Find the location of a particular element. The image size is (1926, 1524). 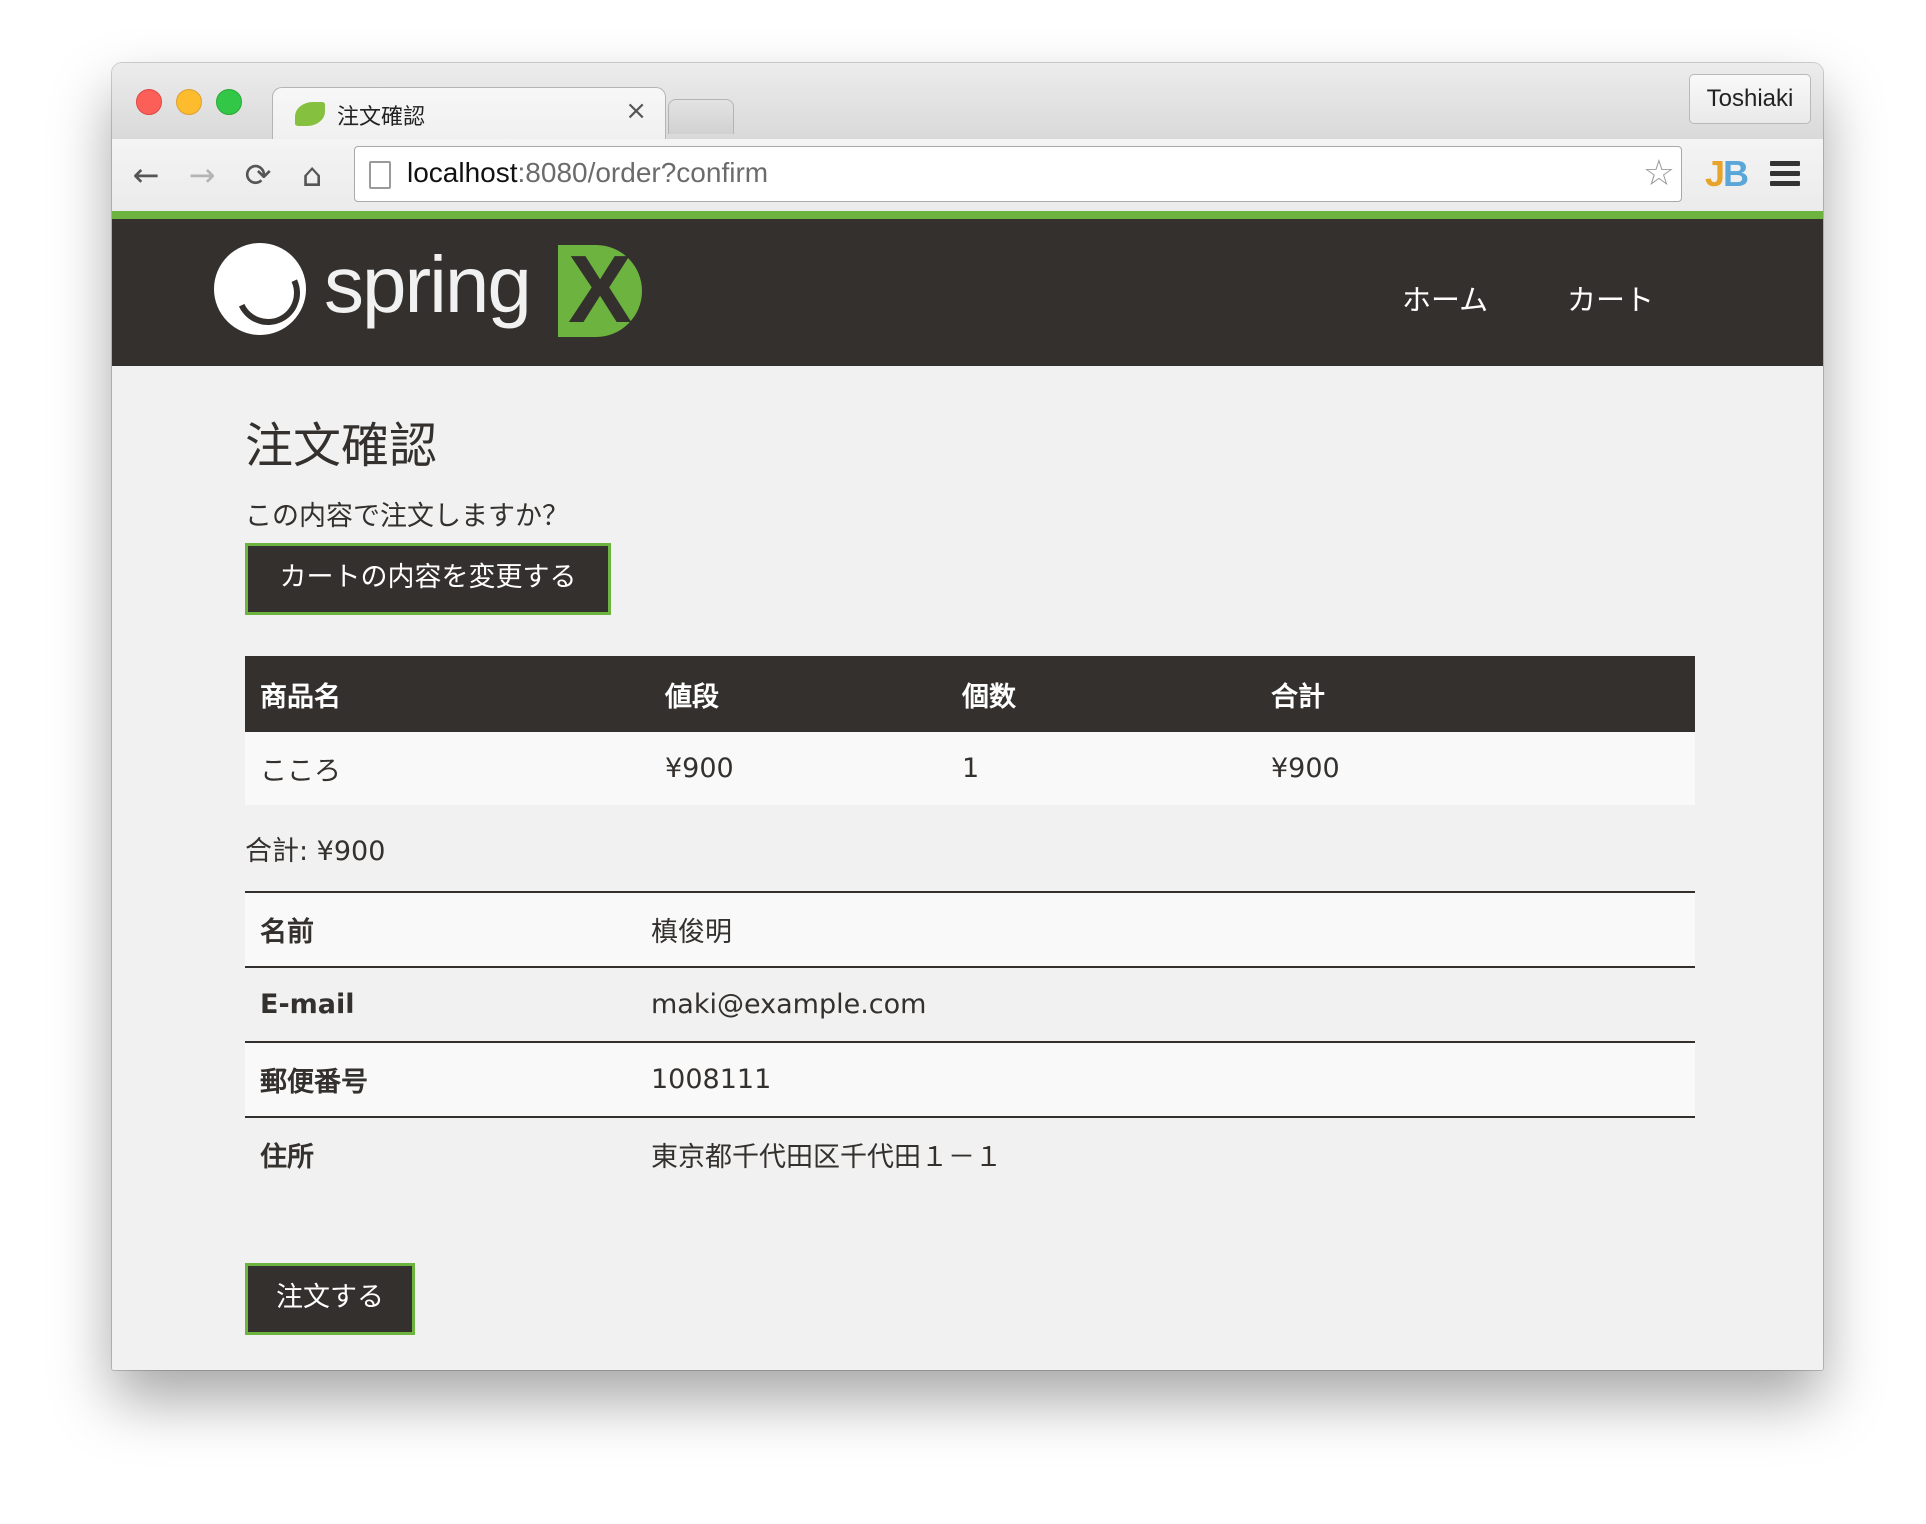

page-icon is located at coordinates (380, 175).